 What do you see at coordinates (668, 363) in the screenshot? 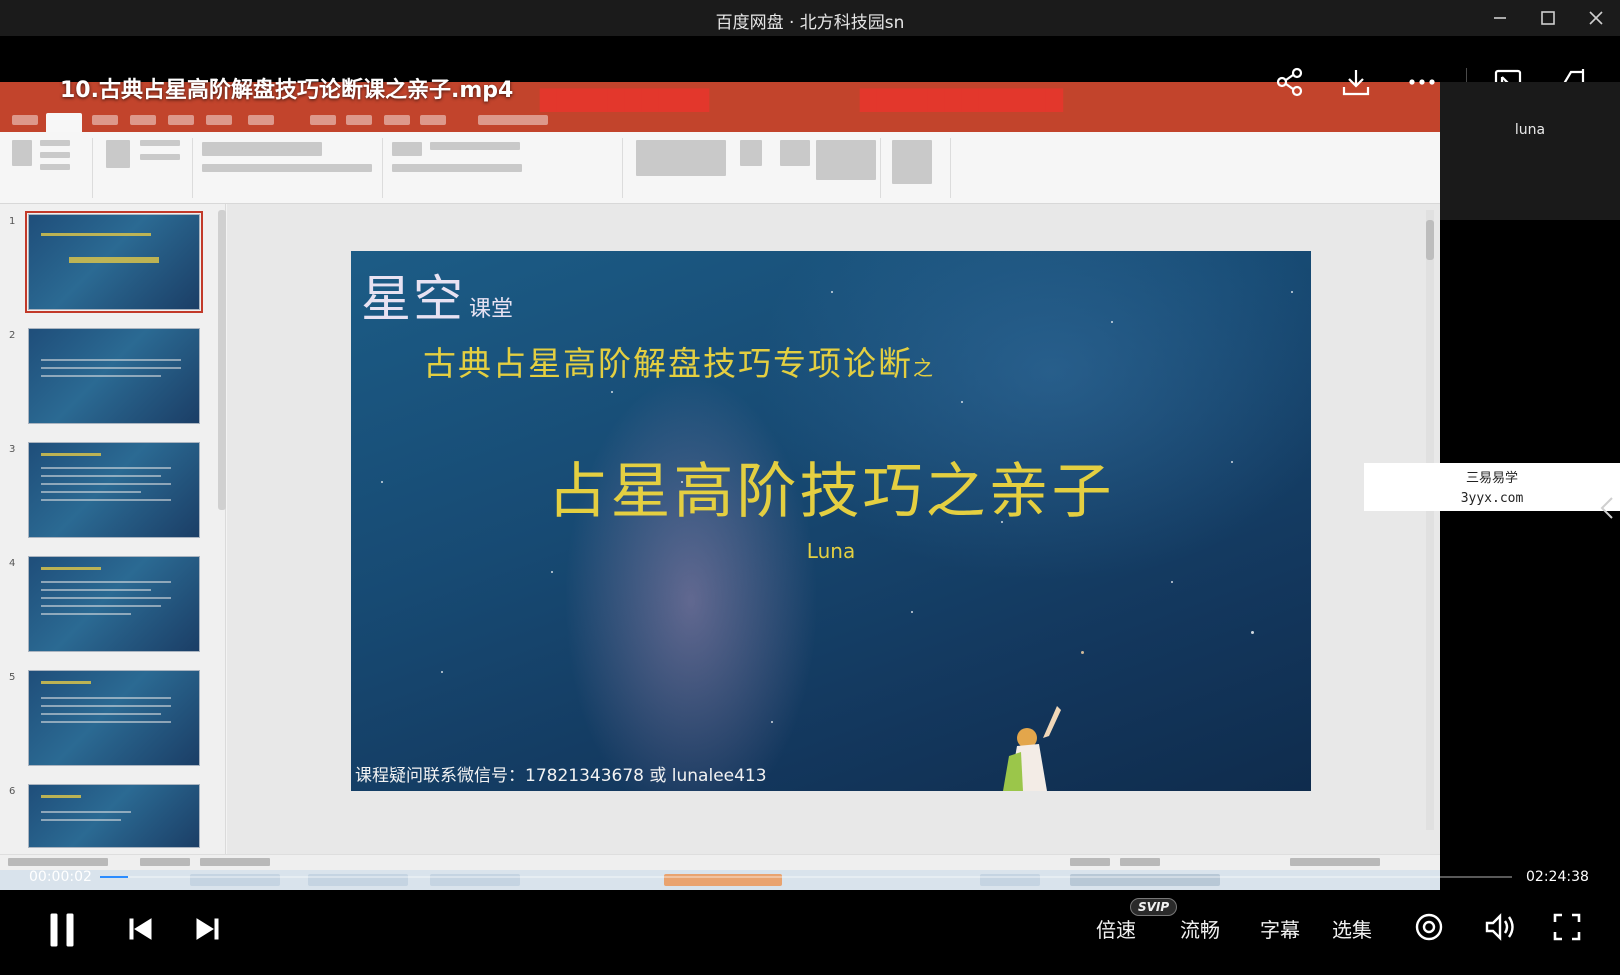
I see `slide-subtitle-text: 古典占星高阶解盘技巧专项论断` at bounding box center [668, 363].